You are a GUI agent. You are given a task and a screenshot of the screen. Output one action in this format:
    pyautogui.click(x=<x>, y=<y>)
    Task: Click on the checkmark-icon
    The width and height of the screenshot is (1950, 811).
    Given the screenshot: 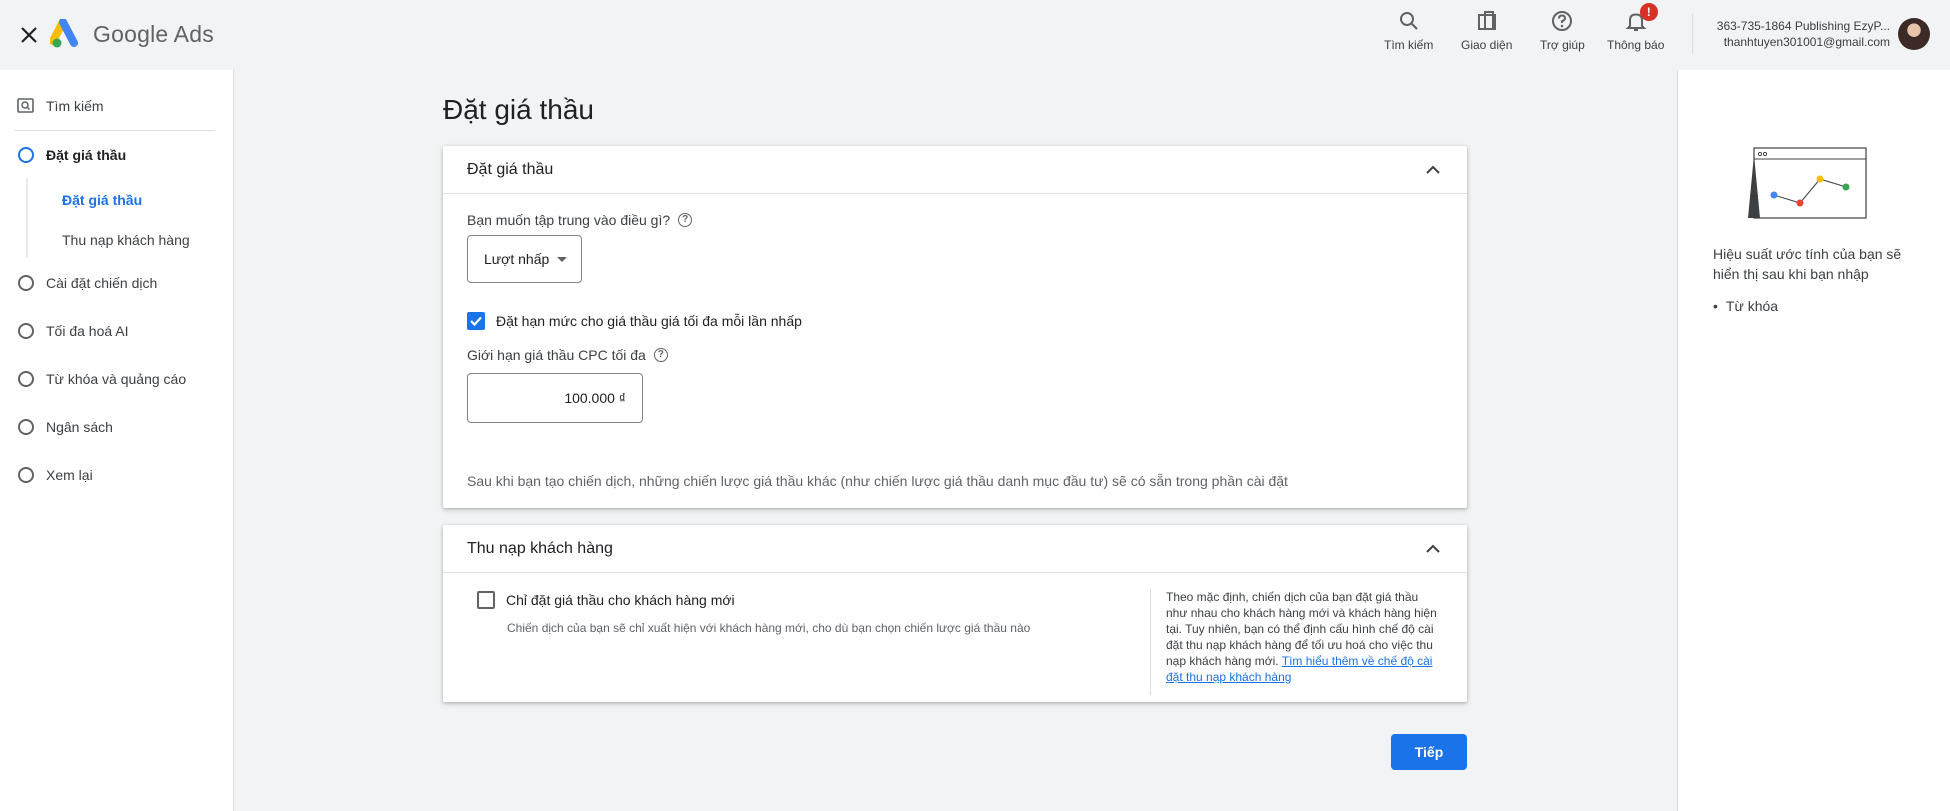 What is the action you would take?
    pyautogui.click(x=476, y=321)
    